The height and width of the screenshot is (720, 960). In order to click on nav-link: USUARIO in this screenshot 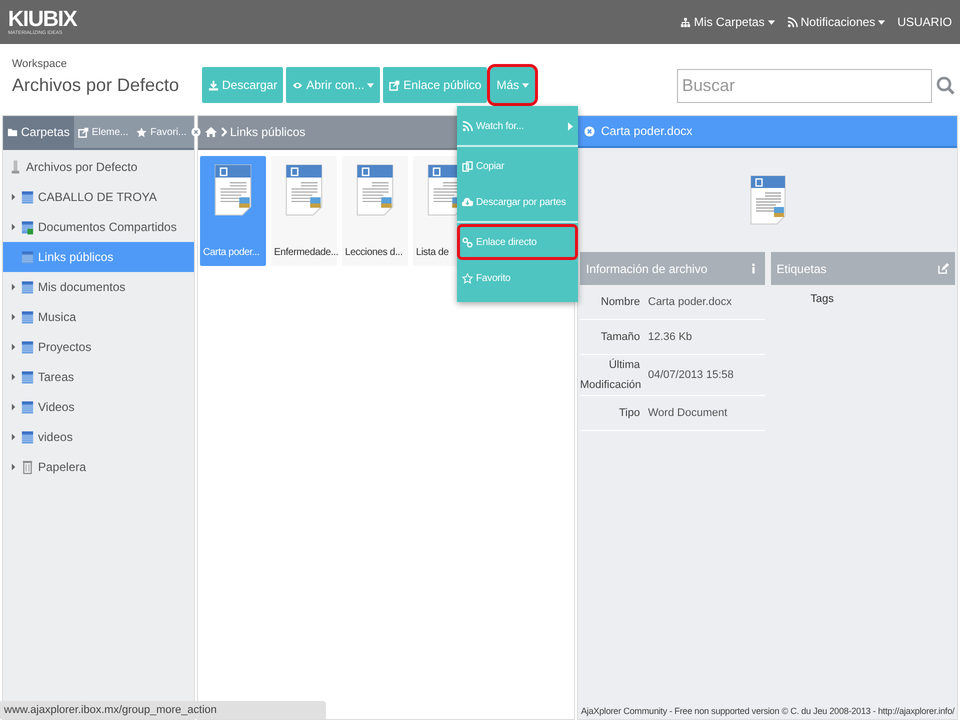, I will do `click(924, 22)`.